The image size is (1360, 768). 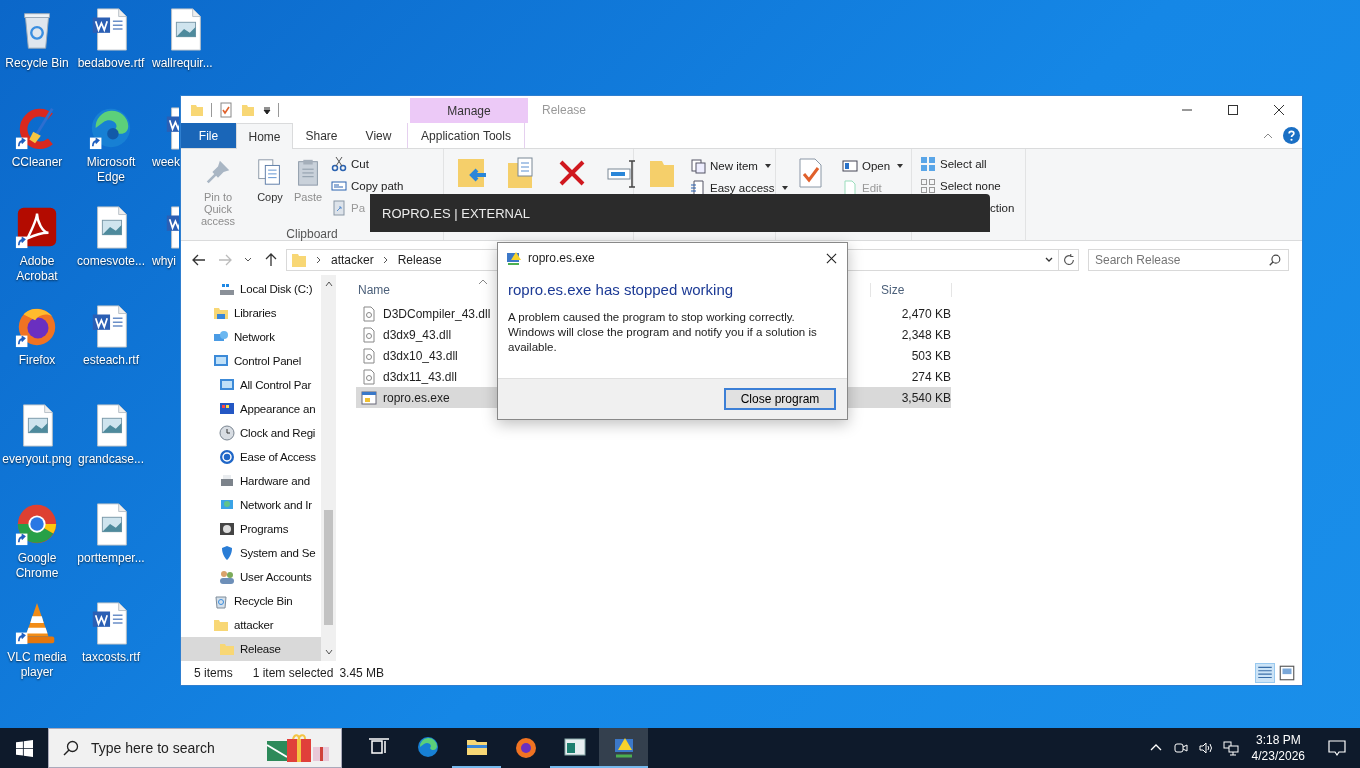 I want to click on file-name: d3dx10_43.dll, so click(x=420, y=355).